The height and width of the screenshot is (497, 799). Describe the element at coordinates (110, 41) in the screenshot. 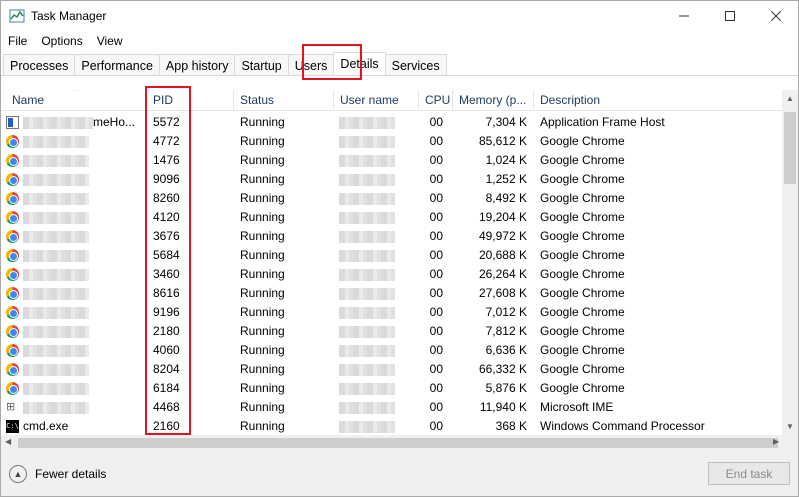

I see `menu-view: View` at that location.